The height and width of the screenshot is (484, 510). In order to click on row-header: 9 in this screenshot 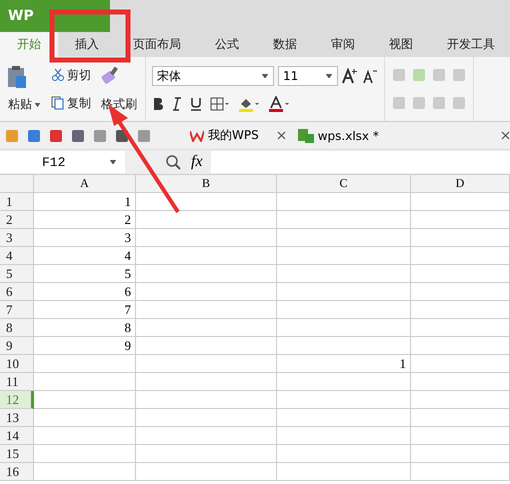, I will do `click(17, 346)`.